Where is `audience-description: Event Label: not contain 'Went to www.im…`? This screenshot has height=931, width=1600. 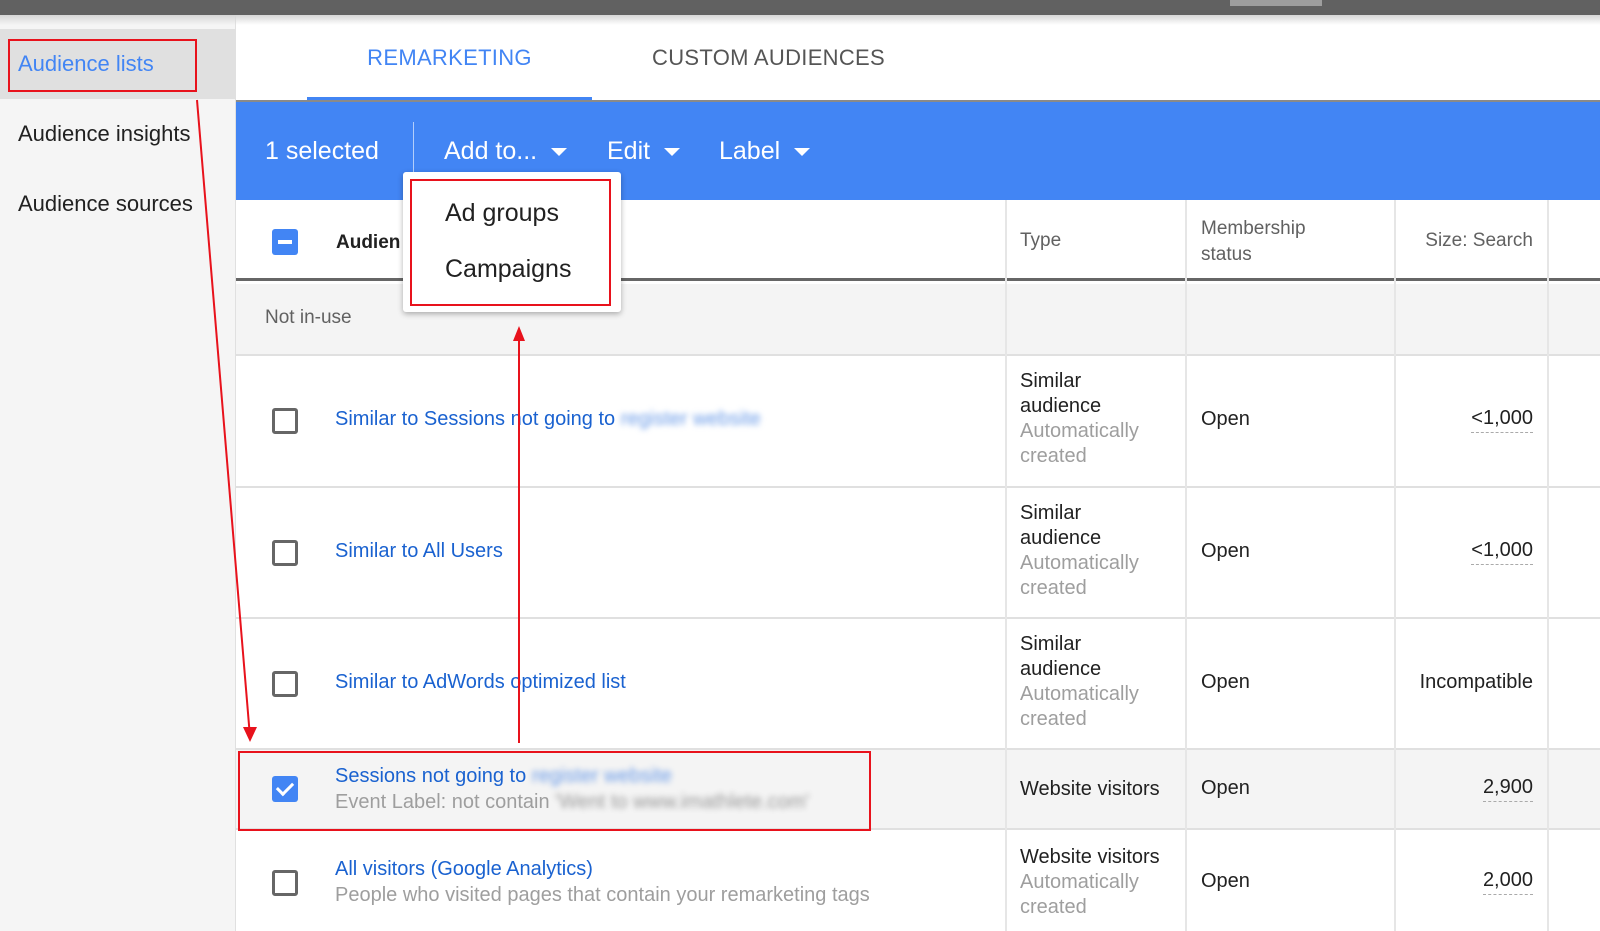 audience-description: Event Label: not contain 'Went to www.im… is located at coordinates (572, 802).